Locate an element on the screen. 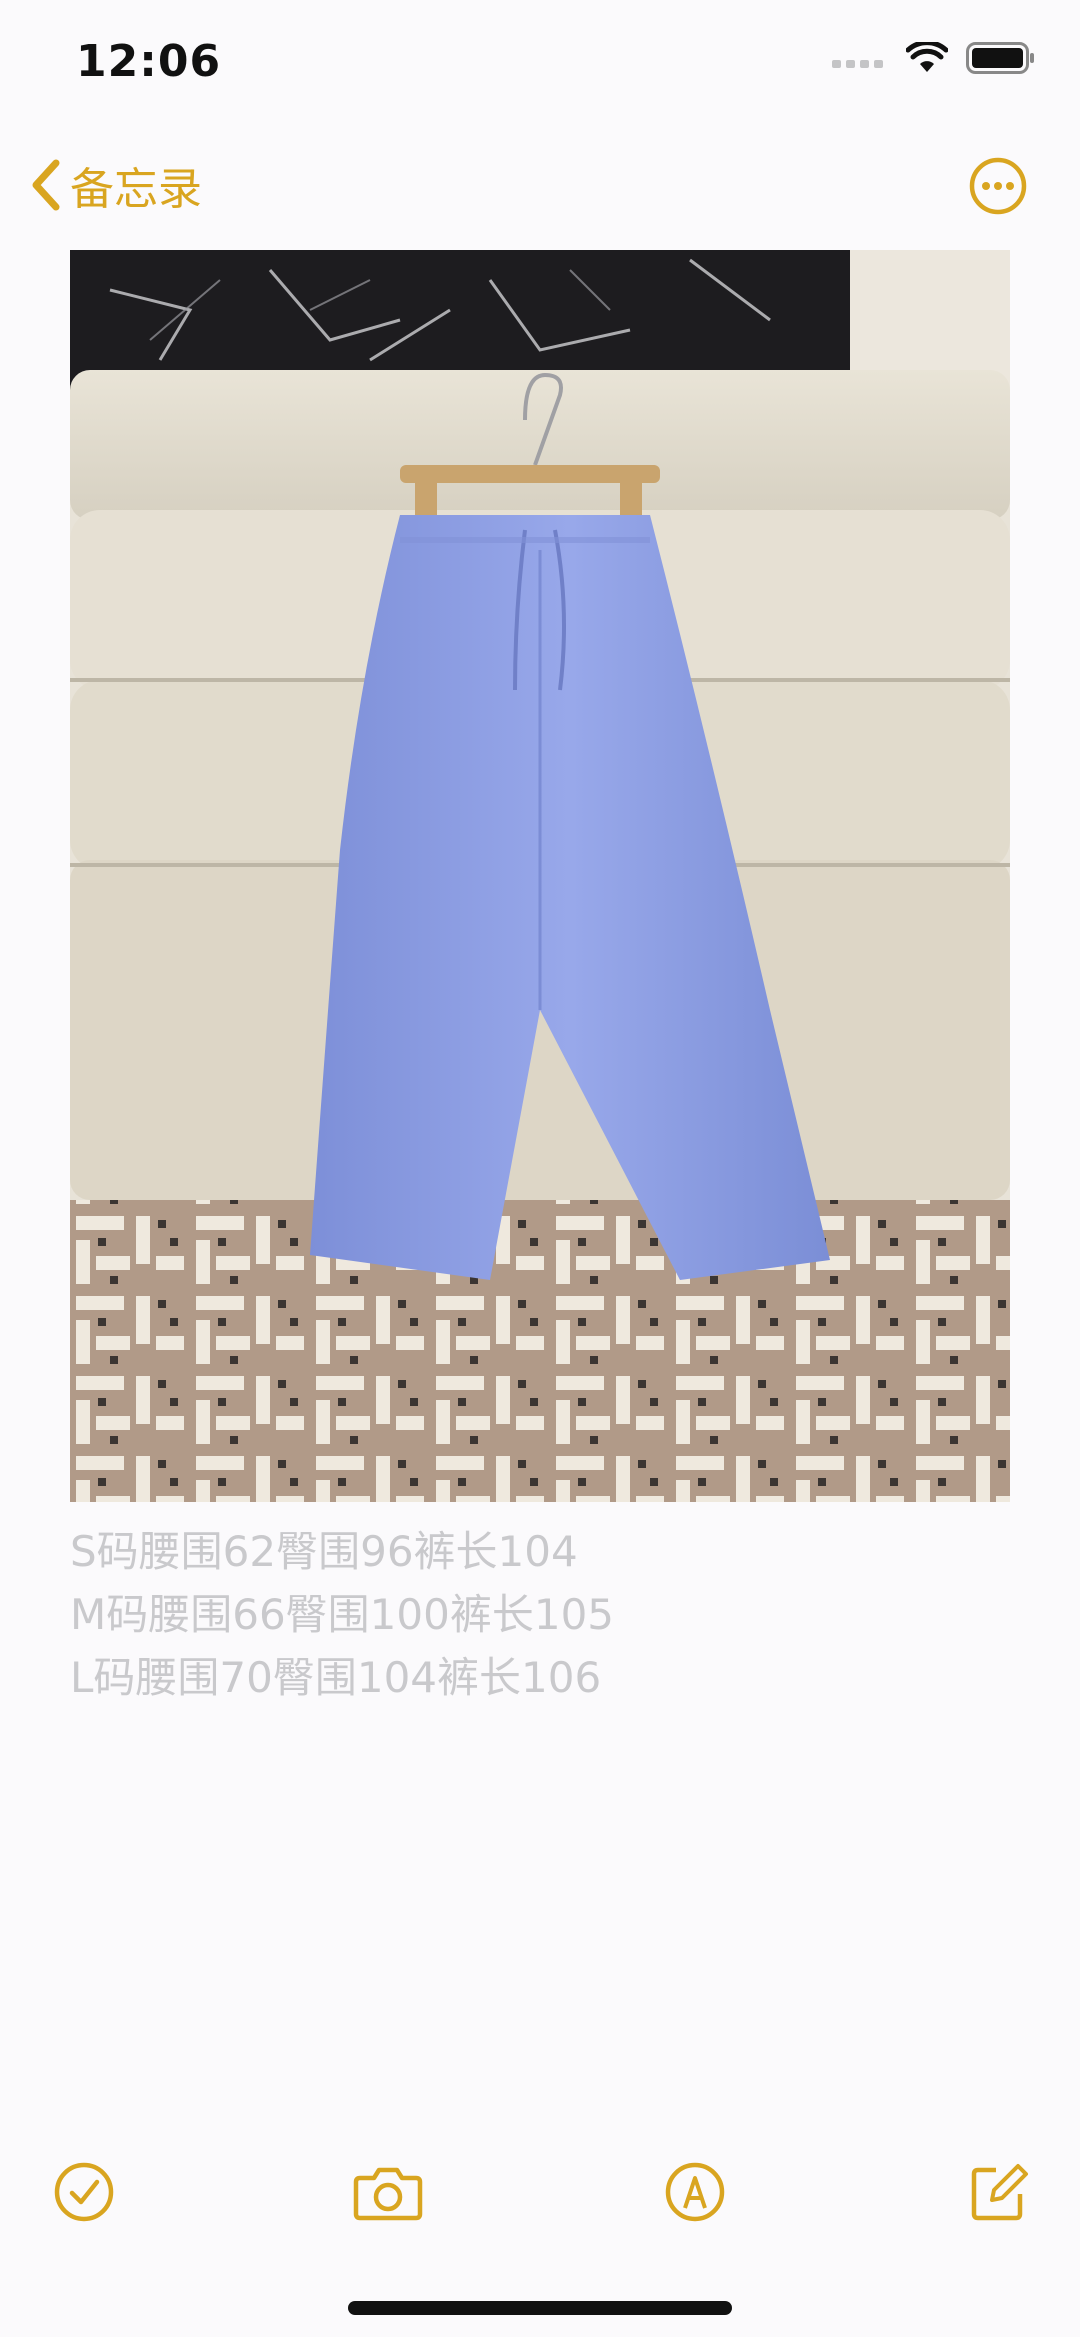  pen-circle-icon is located at coordinates (695, 2192).